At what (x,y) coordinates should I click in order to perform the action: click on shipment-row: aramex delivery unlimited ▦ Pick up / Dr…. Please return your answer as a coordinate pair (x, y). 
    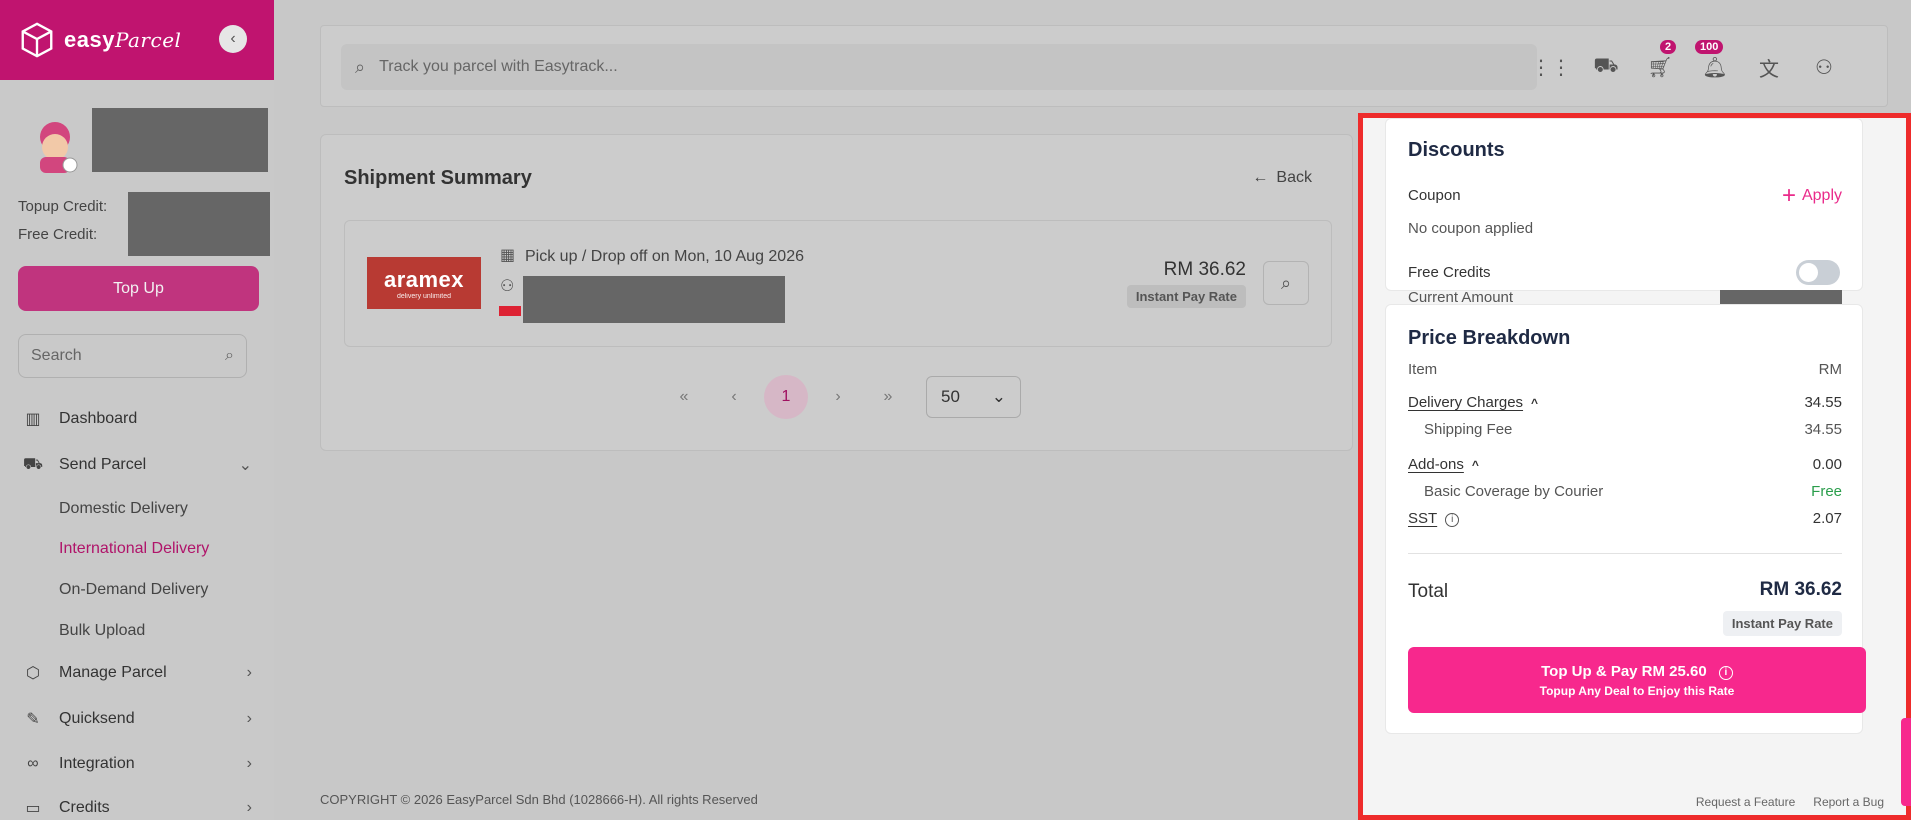
    Looking at the image, I should click on (838, 283).